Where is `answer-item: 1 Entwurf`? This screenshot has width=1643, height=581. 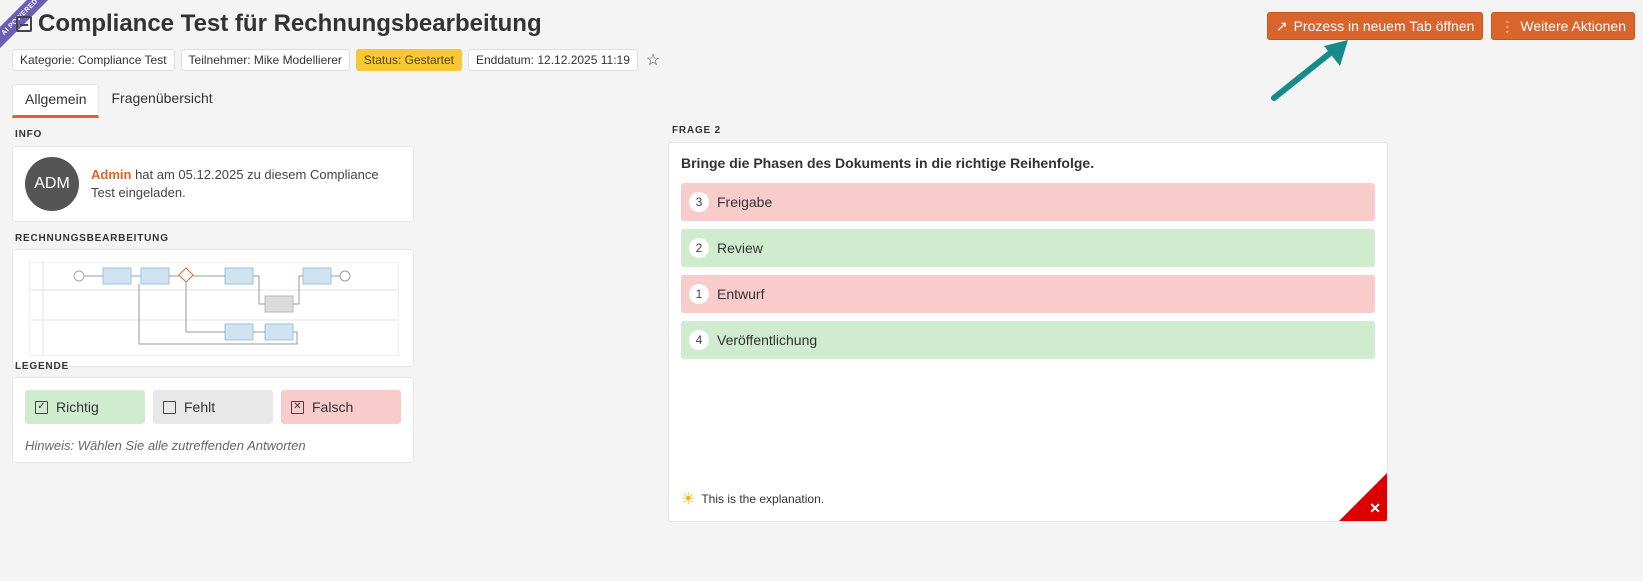
answer-item: 1 Entwurf is located at coordinates (1028, 294).